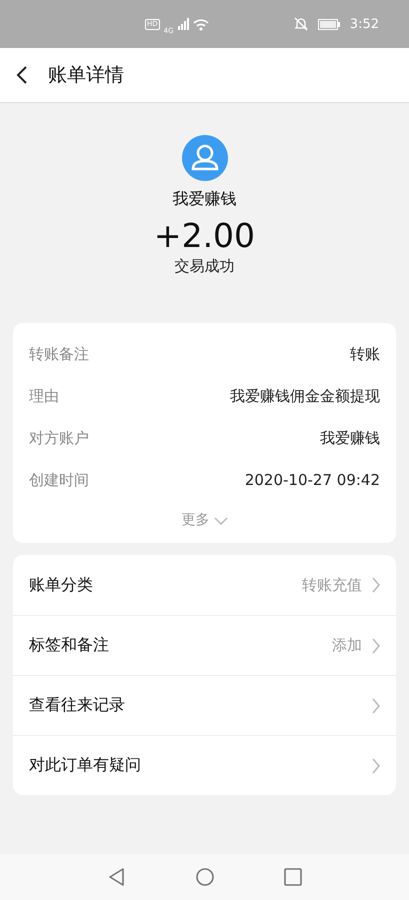 This screenshot has width=409, height=900. I want to click on recent-apps-button, so click(293, 877).